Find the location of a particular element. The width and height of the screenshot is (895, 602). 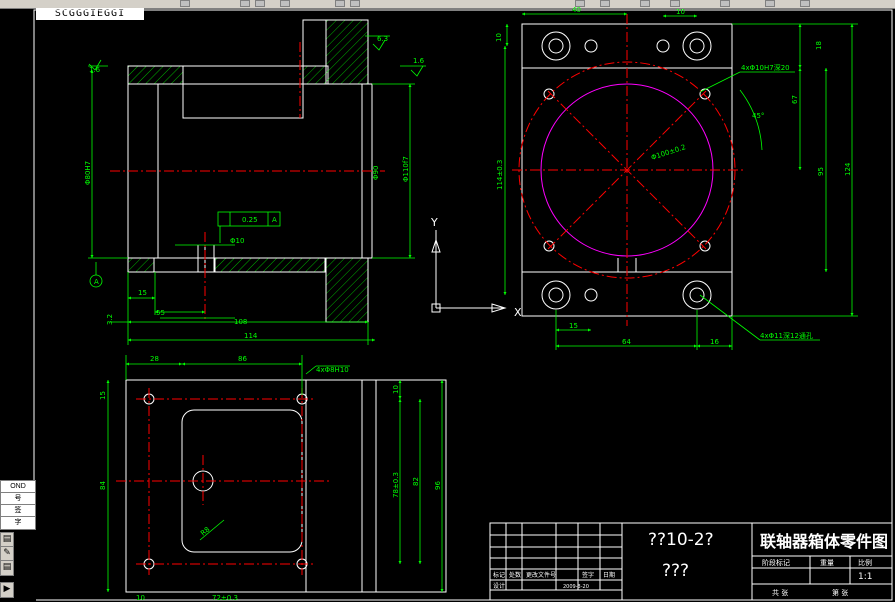

label-ratio: 比例 is located at coordinates (865, 562).